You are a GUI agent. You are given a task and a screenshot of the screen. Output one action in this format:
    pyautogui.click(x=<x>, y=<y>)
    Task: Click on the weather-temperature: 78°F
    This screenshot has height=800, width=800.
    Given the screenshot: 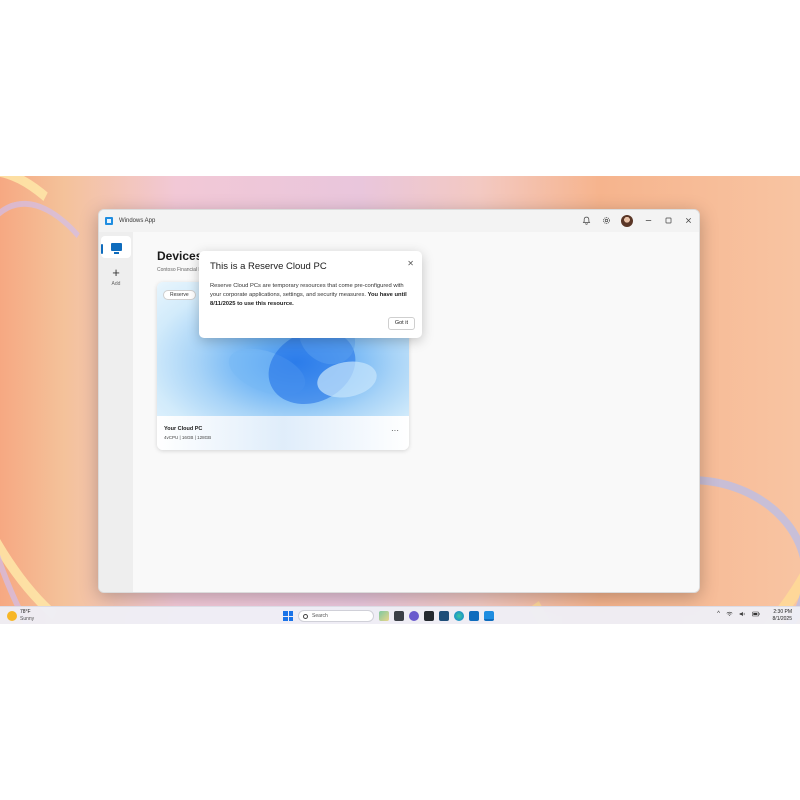 What is the action you would take?
    pyautogui.click(x=25, y=612)
    